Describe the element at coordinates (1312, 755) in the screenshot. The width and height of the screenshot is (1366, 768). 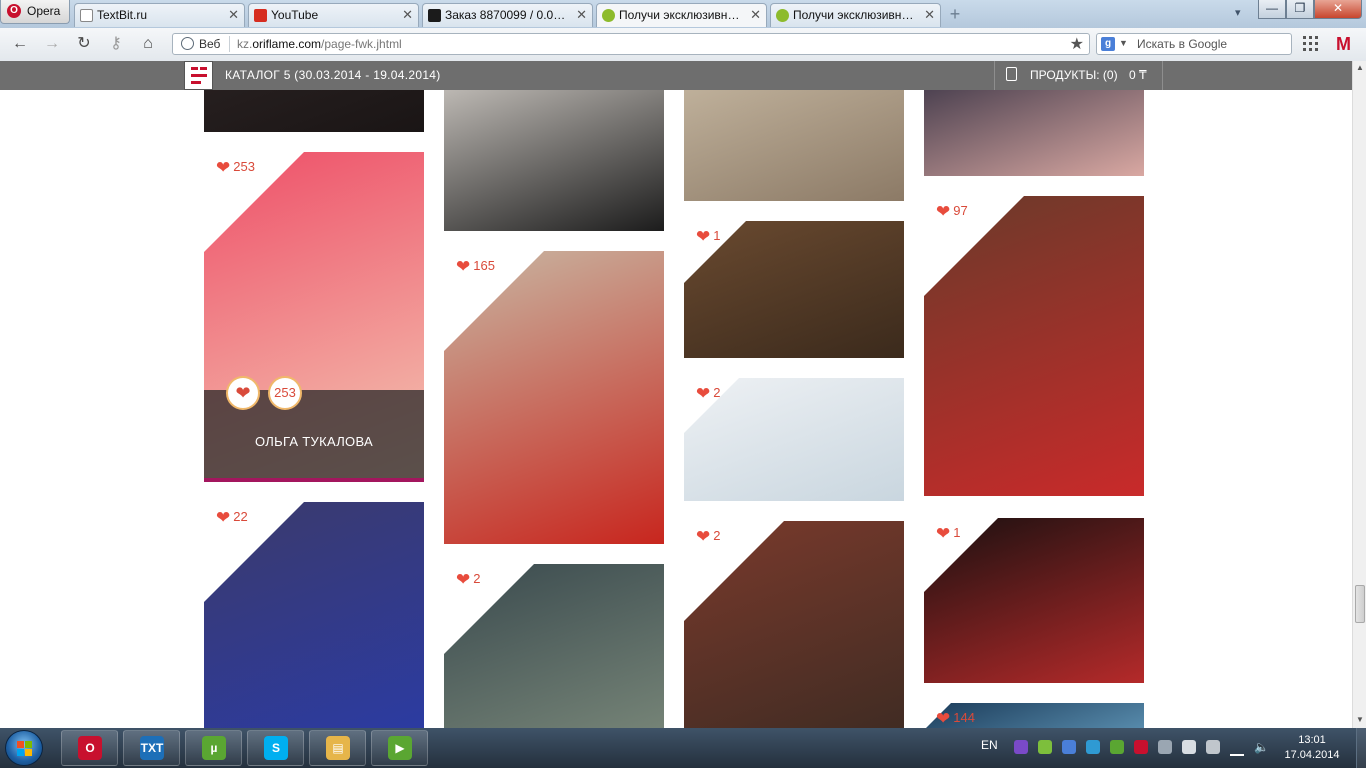
I see `clock-date: 17.04.2014` at that location.